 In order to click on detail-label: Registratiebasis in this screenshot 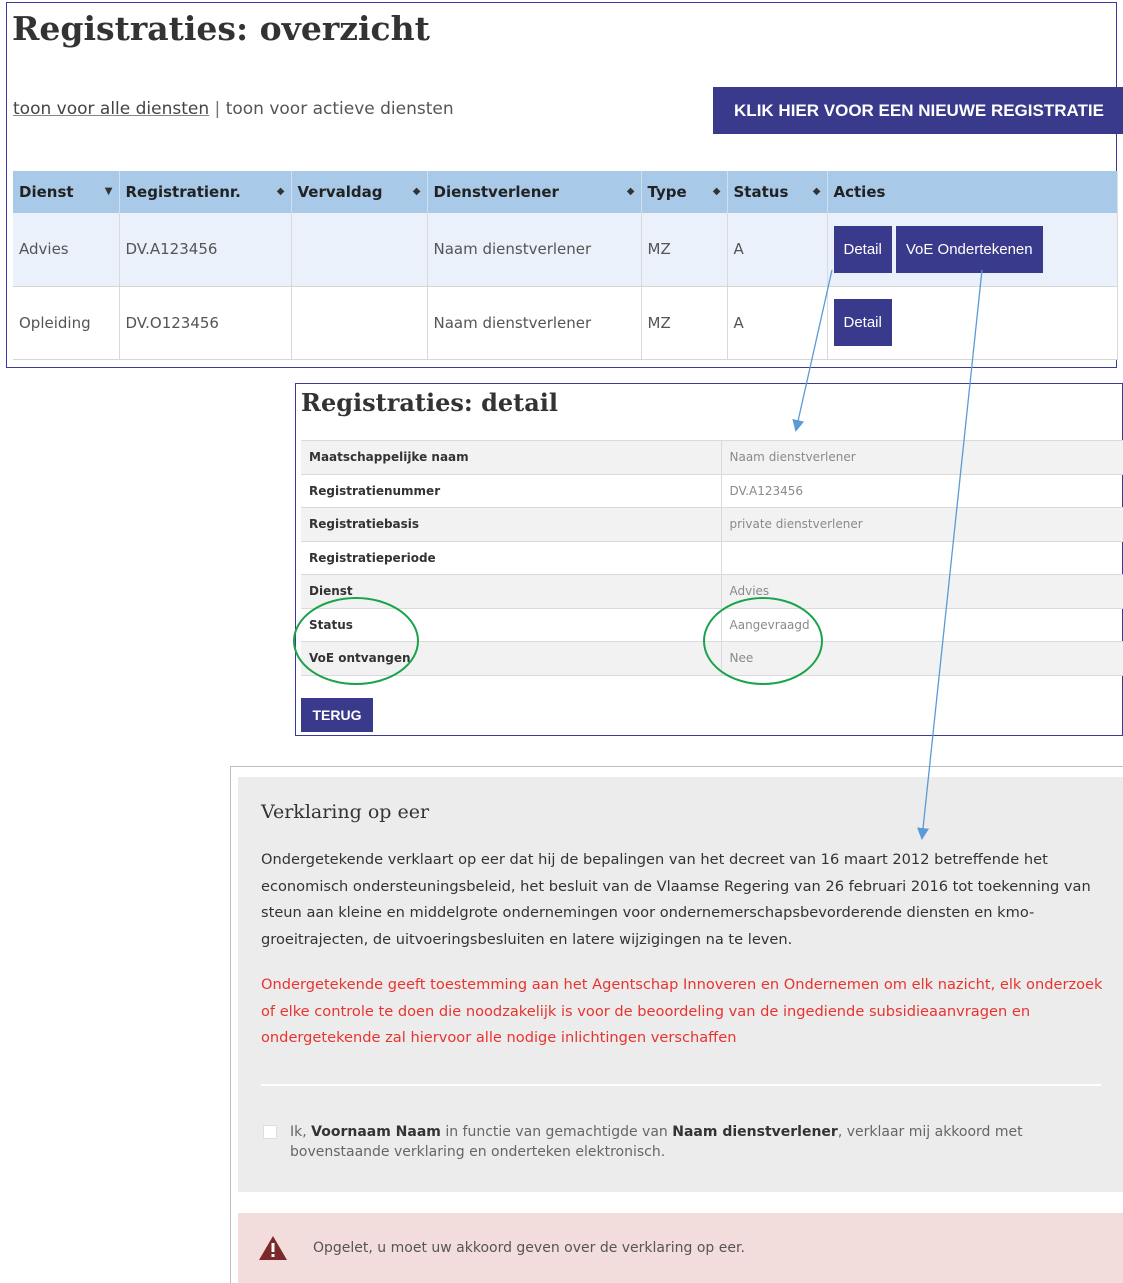, I will do `click(511, 524)`.